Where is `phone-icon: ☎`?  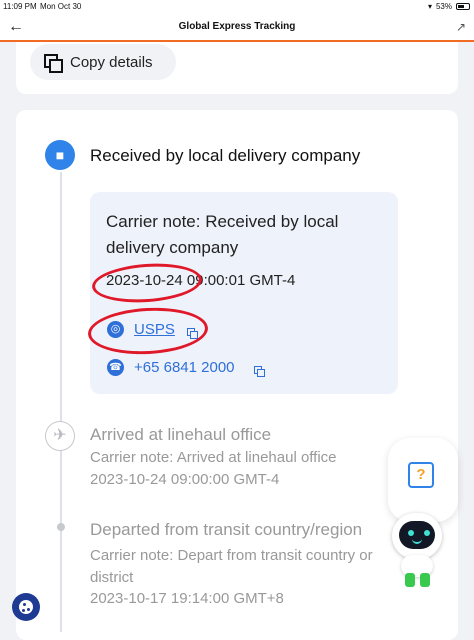
phone-icon: ☎ is located at coordinates (115, 367).